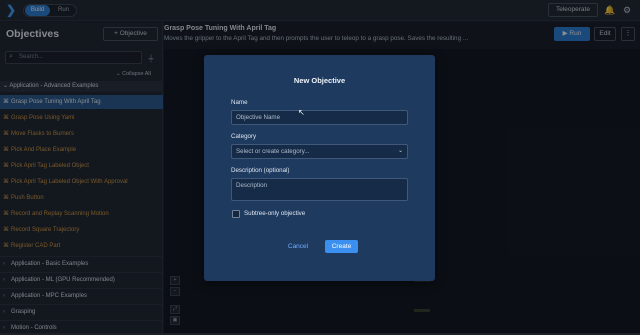  Describe the element at coordinates (260, 170) in the screenshot. I see `description-label: Description (optional)` at that location.